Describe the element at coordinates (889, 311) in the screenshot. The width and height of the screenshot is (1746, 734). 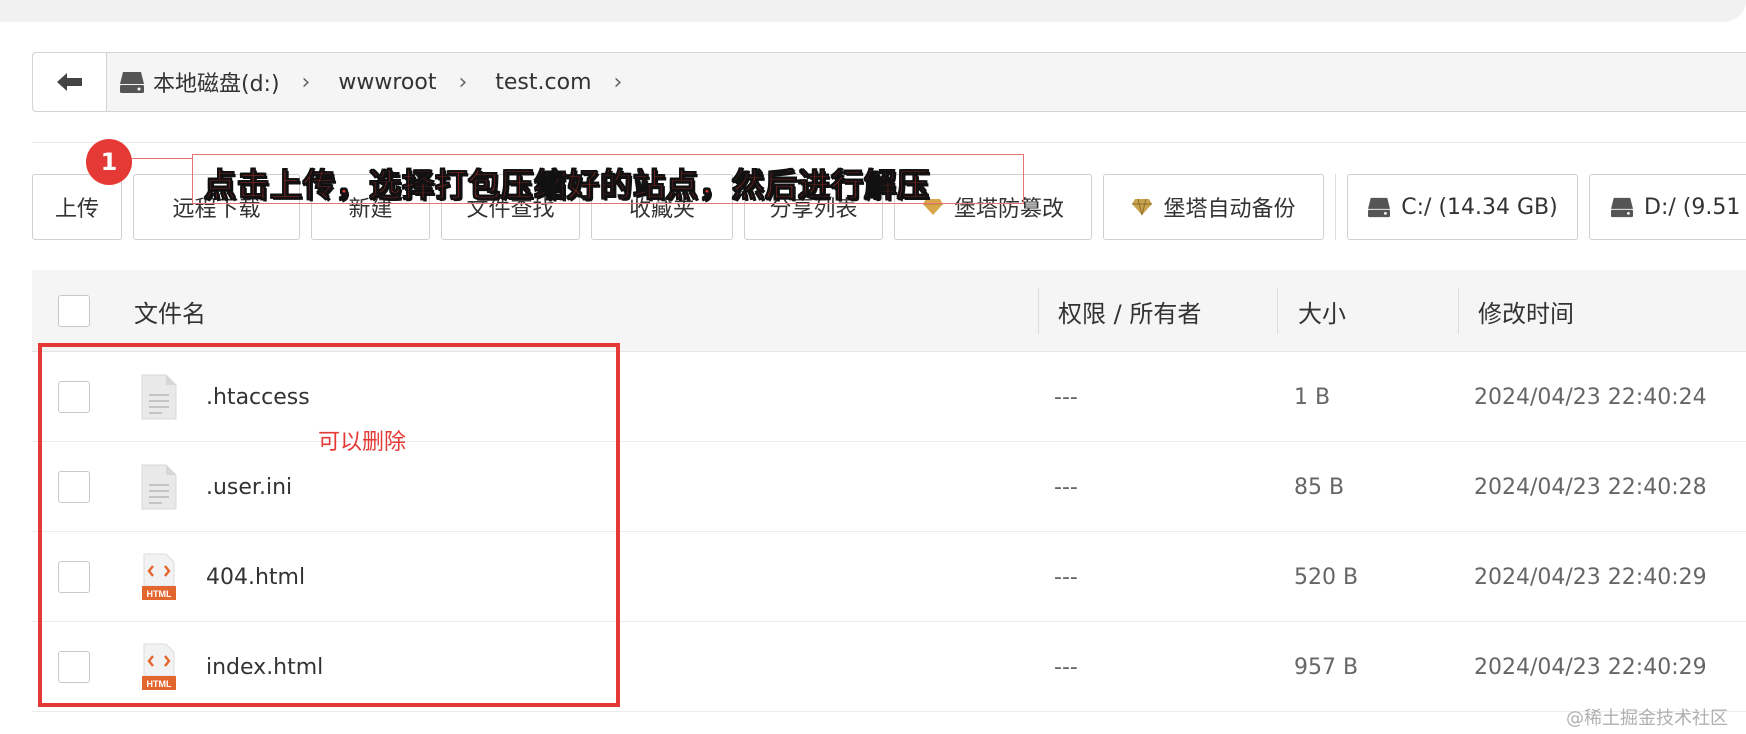
I see `table-header: 文件名 权限 / 所有者 大小 修改时间` at that location.